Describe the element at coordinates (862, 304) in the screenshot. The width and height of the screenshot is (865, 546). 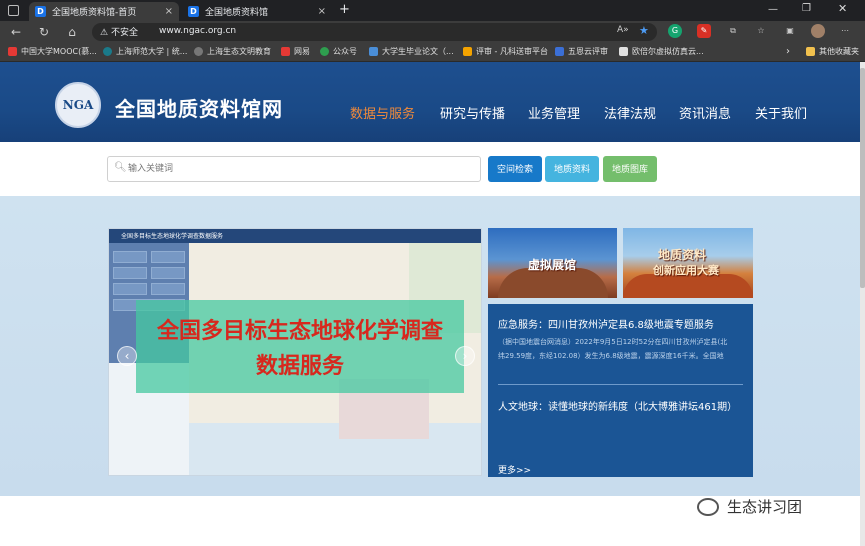
I see `page-scrollbar` at that location.